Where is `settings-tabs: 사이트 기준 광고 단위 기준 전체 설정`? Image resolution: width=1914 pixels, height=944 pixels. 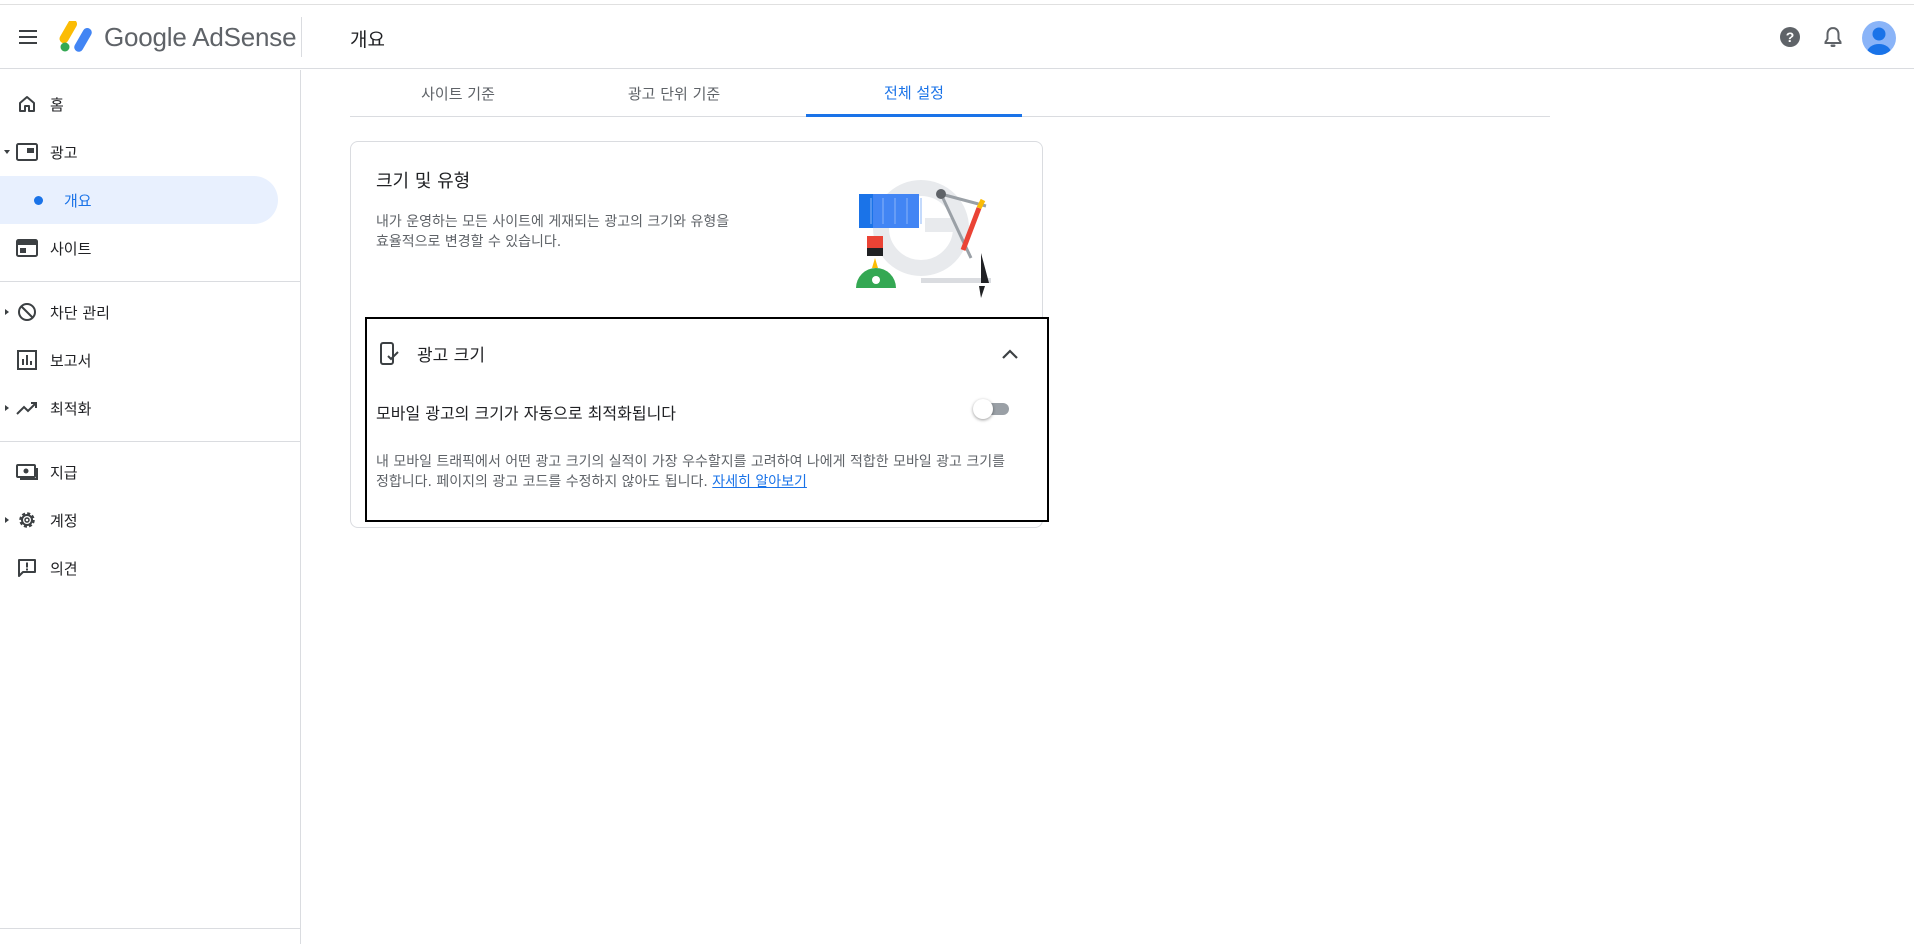
settings-tabs: 사이트 기준 광고 단위 기준 전체 설정 is located at coordinates (950, 93).